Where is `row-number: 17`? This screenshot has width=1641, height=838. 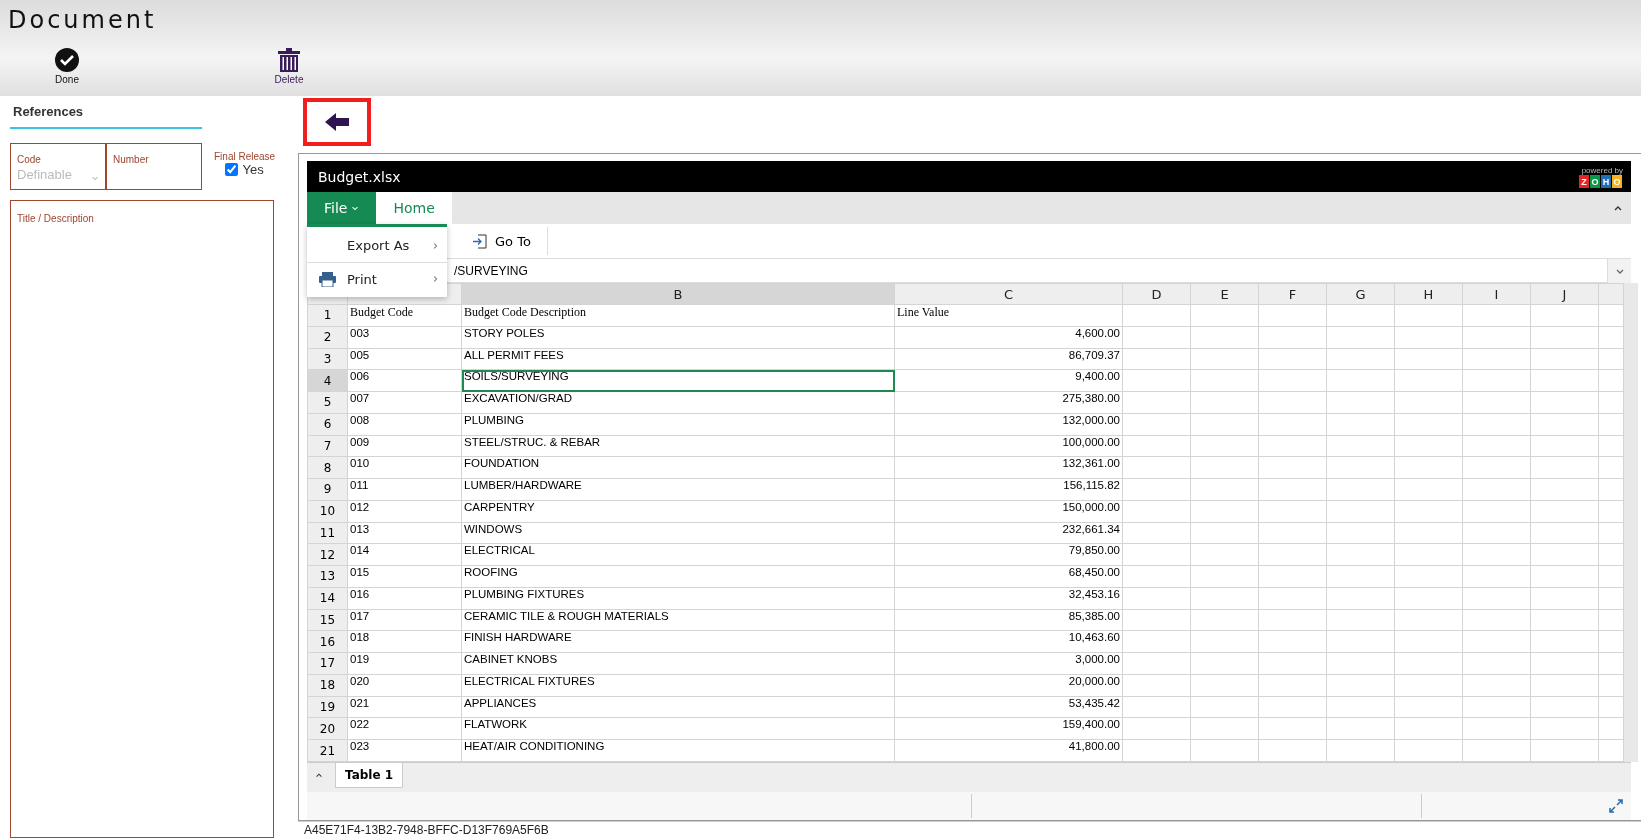 row-number: 17 is located at coordinates (327, 663).